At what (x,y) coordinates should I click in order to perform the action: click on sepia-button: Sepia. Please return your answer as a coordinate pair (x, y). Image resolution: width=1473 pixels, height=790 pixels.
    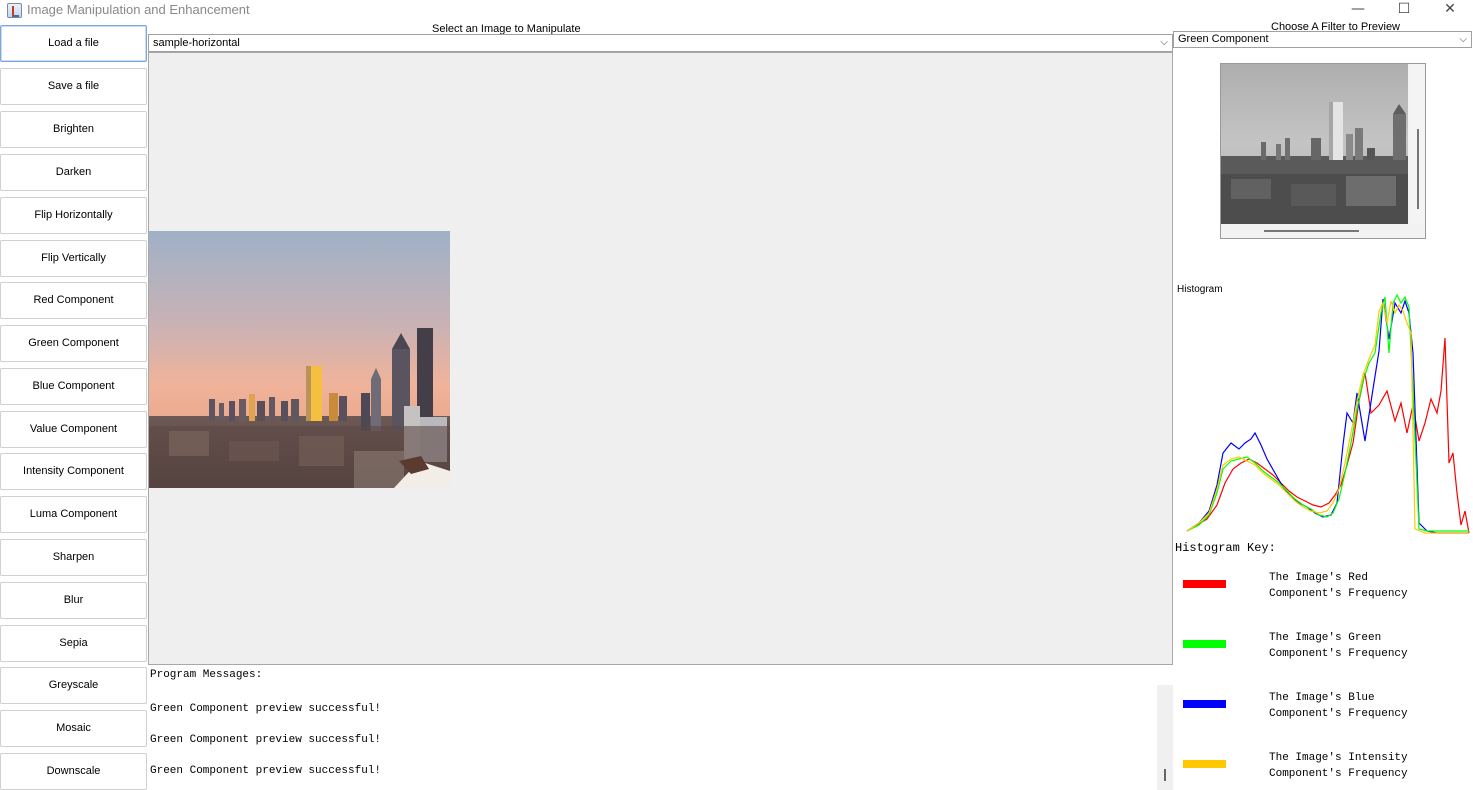
    Looking at the image, I should click on (73, 643).